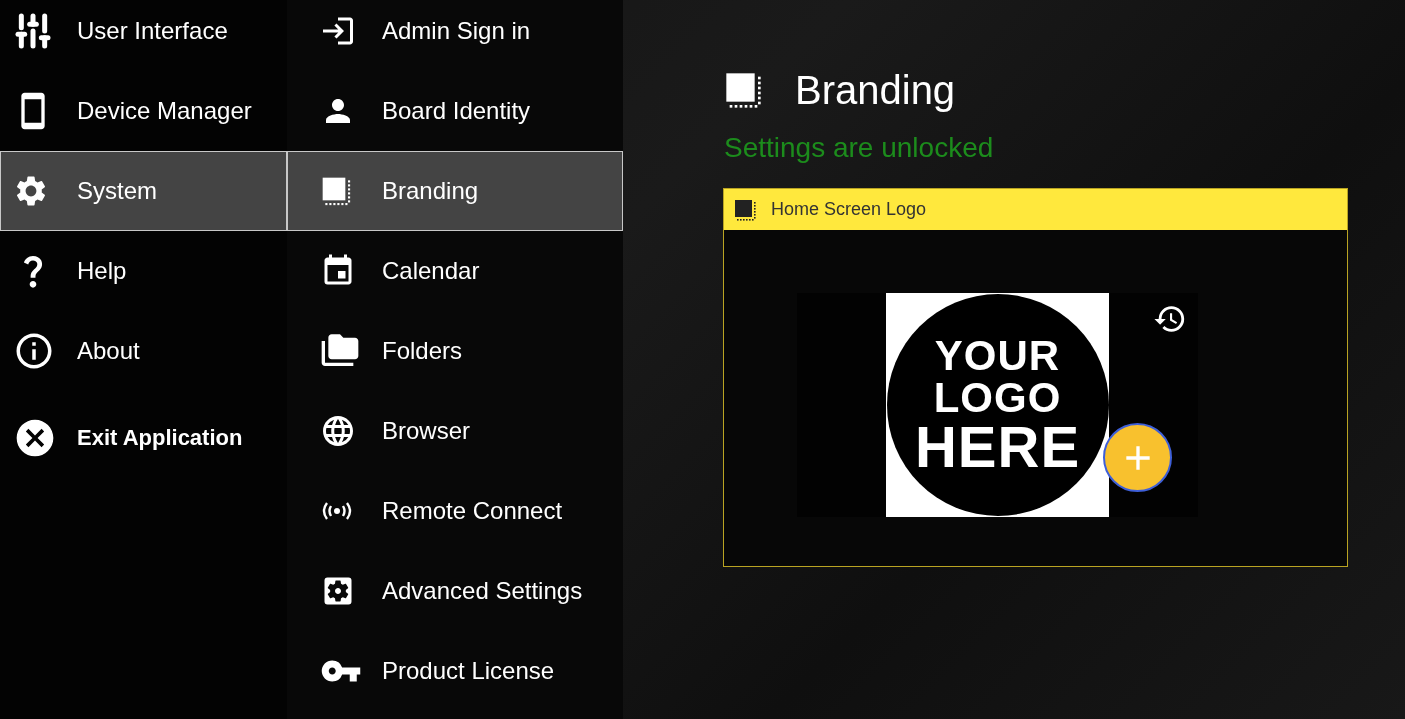 The width and height of the screenshot is (1405, 719). What do you see at coordinates (455, 191) in the screenshot?
I see `menu-item: Branding` at bounding box center [455, 191].